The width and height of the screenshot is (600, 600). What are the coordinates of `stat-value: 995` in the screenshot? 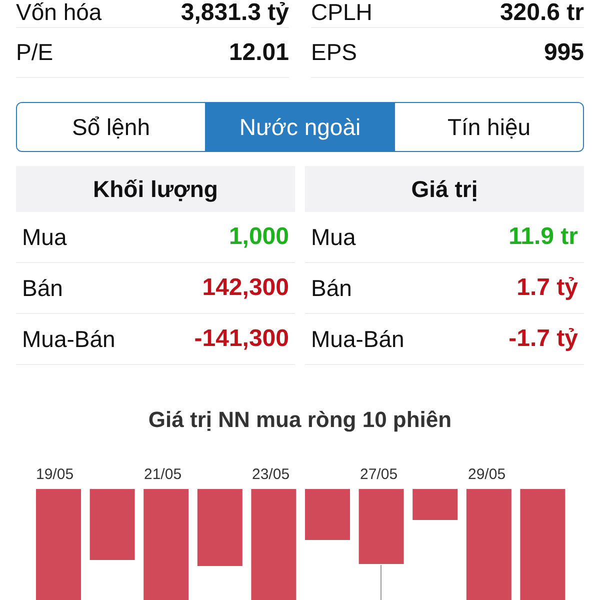 It's located at (564, 53).